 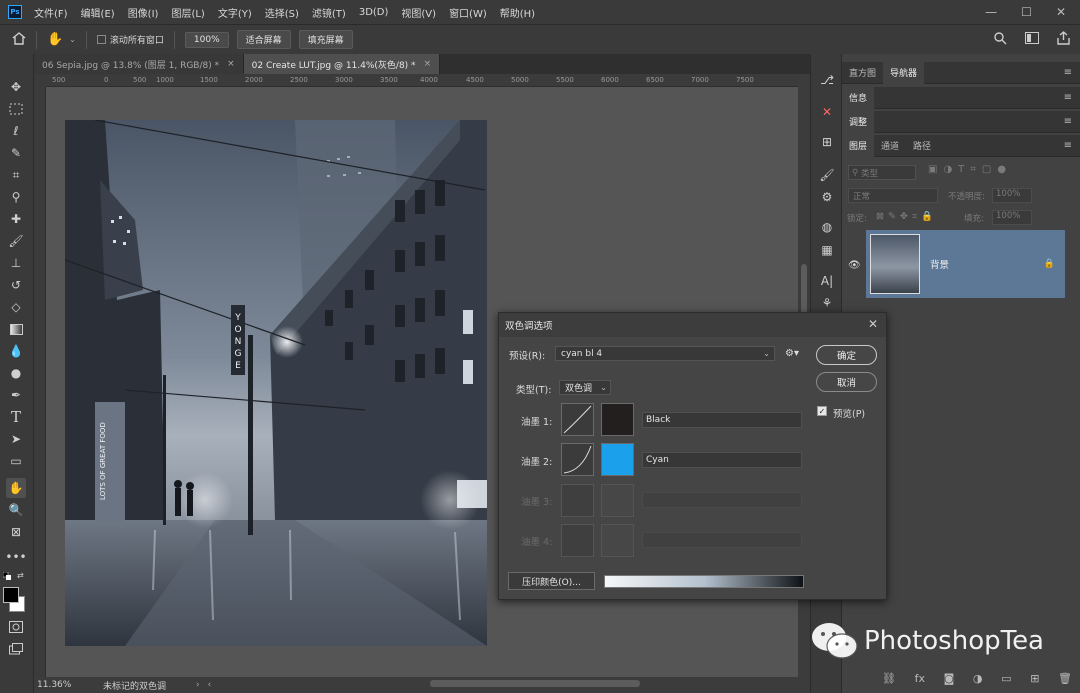 What do you see at coordinates (893, 195) in the screenshot?
I see `blend-mode-select: 正常` at bounding box center [893, 195].